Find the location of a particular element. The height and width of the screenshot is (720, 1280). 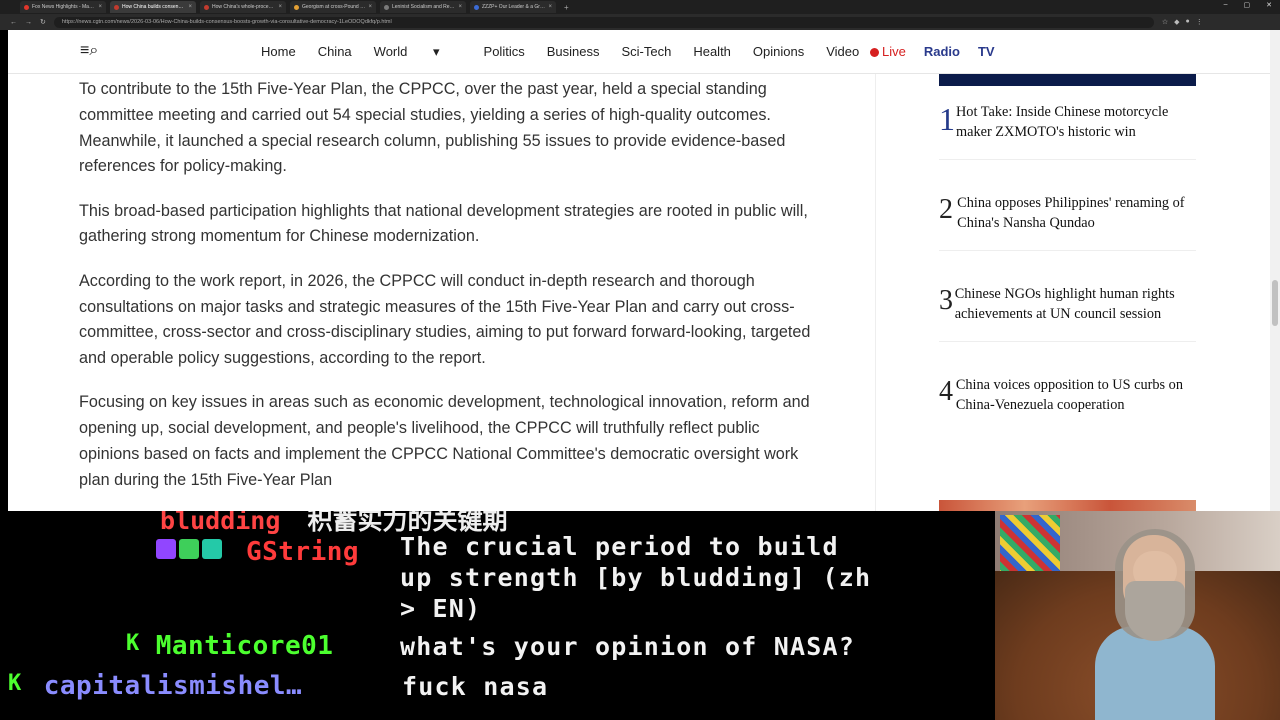

nav-opinions: Opinions is located at coordinates (778, 52).